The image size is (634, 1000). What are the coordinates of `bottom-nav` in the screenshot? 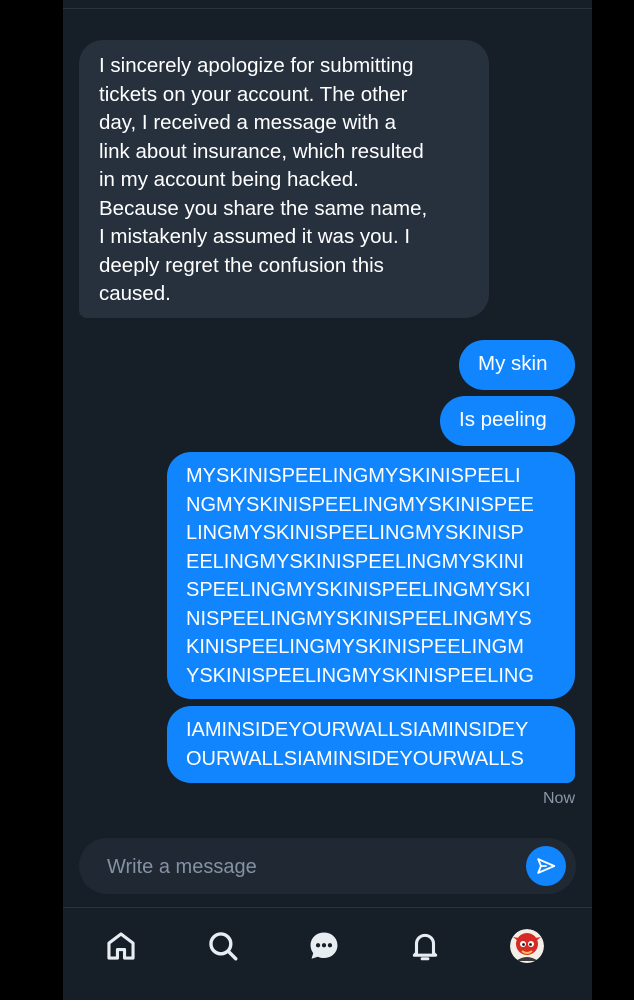 It's located at (327, 954).